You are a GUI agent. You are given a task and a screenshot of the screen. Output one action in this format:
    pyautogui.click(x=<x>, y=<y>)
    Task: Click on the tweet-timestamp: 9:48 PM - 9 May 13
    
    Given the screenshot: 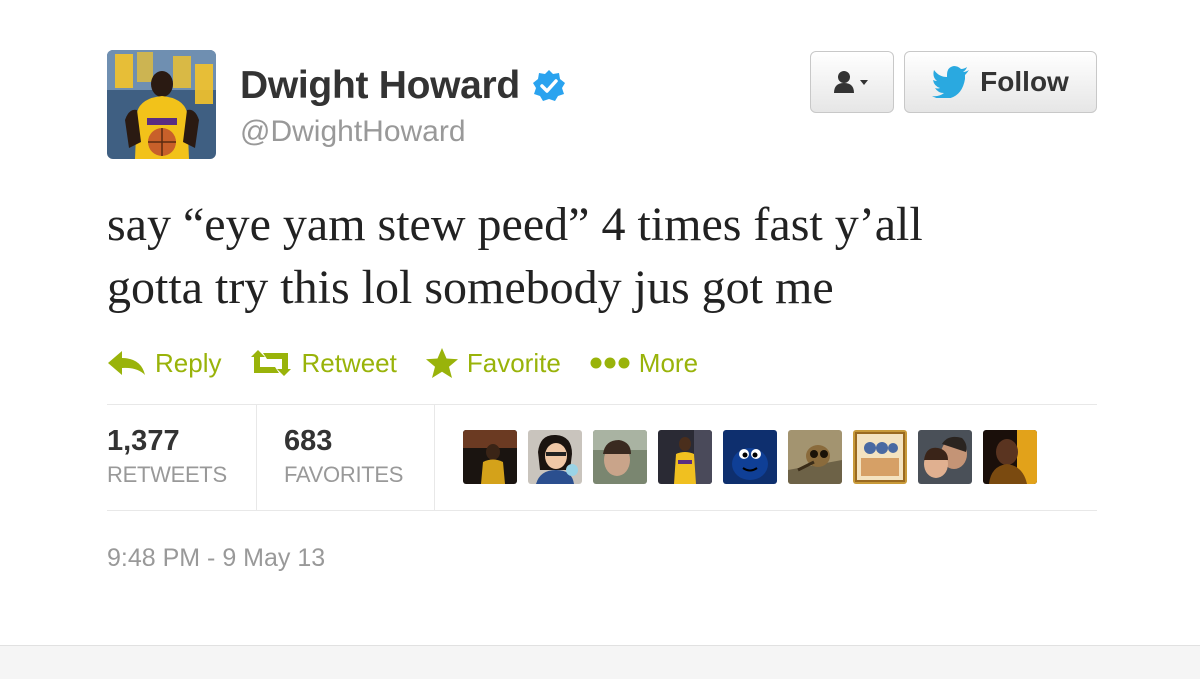 What is the action you would take?
    pyautogui.click(x=216, y=558)
    